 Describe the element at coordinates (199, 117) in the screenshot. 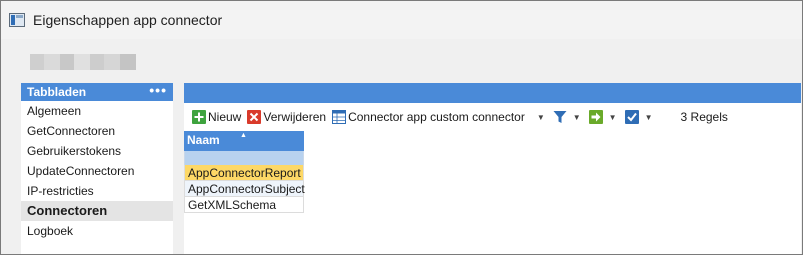

I see `plus-icon` at that location.